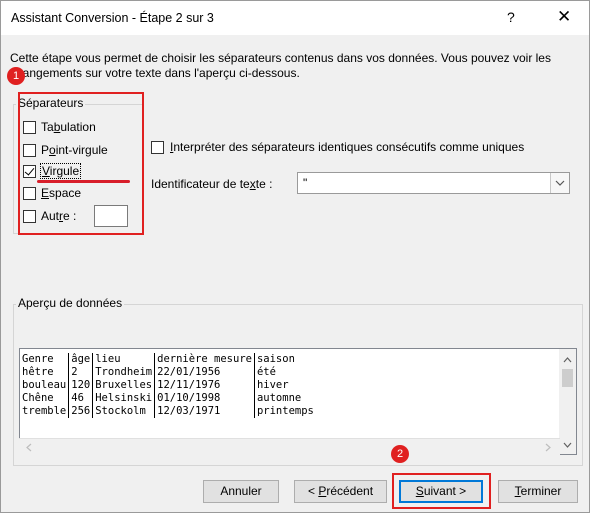 The height and width of the screenshot is (525, 600). I want to click on preview-cell: 256, so click(81, 411).